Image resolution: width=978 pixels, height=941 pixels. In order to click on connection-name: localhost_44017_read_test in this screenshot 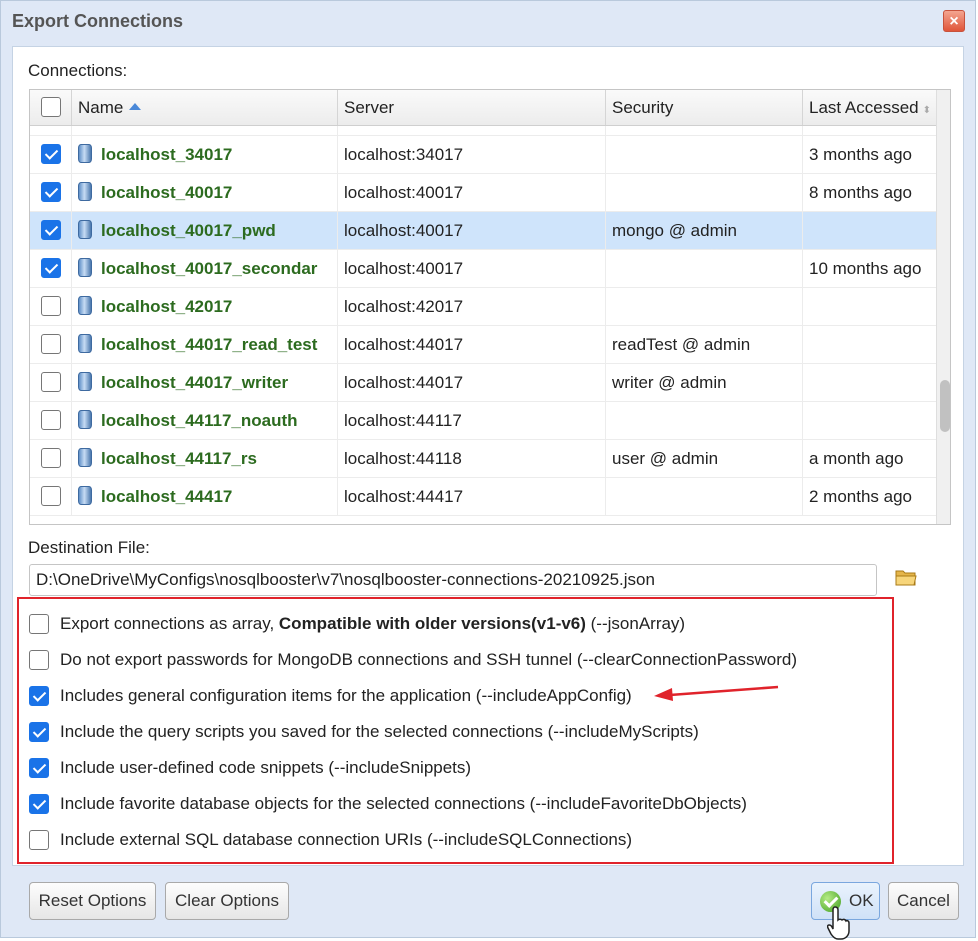, I will do `click(209, 344)`.